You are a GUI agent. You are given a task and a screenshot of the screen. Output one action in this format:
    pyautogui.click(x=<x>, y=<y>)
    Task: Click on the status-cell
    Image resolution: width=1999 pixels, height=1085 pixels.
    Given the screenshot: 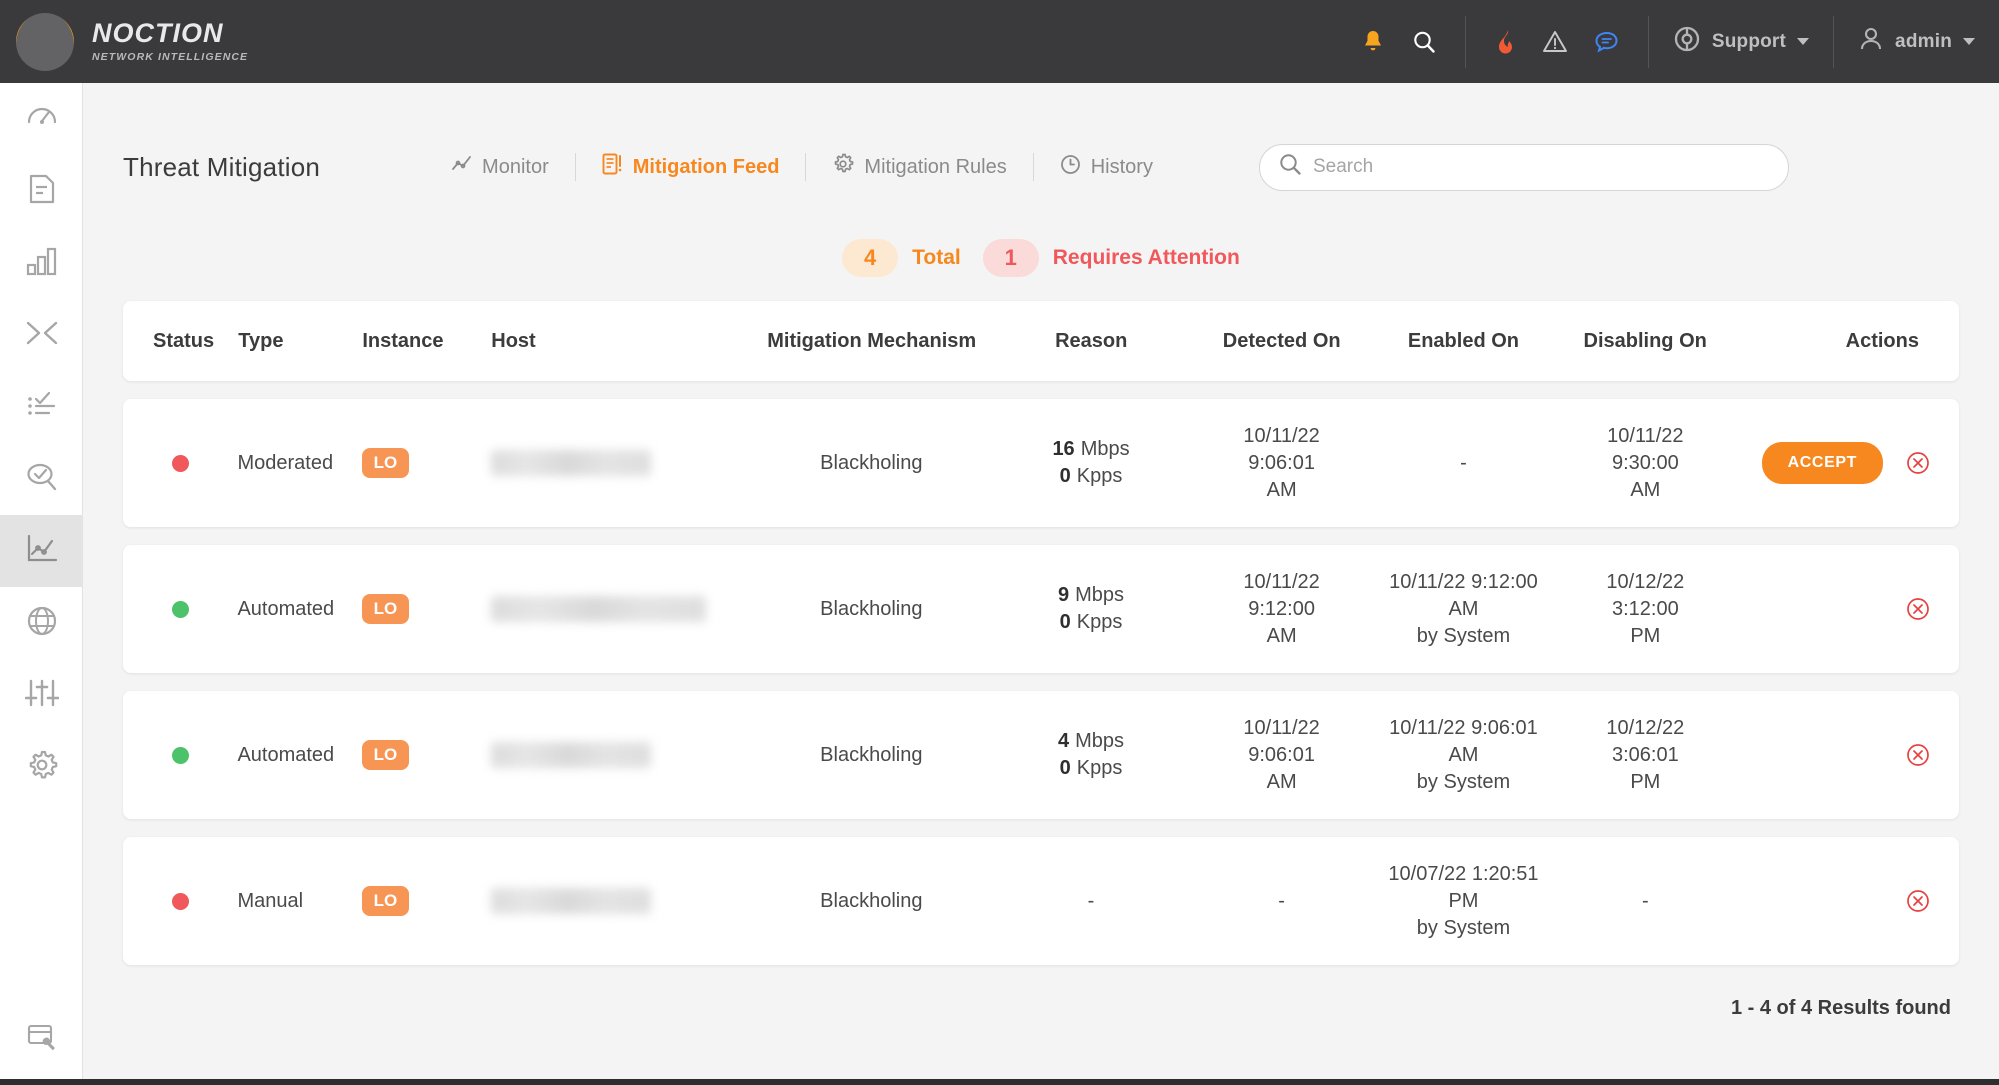 What is the action you would take?
    pyautogui.click(x=180, y=609)
    